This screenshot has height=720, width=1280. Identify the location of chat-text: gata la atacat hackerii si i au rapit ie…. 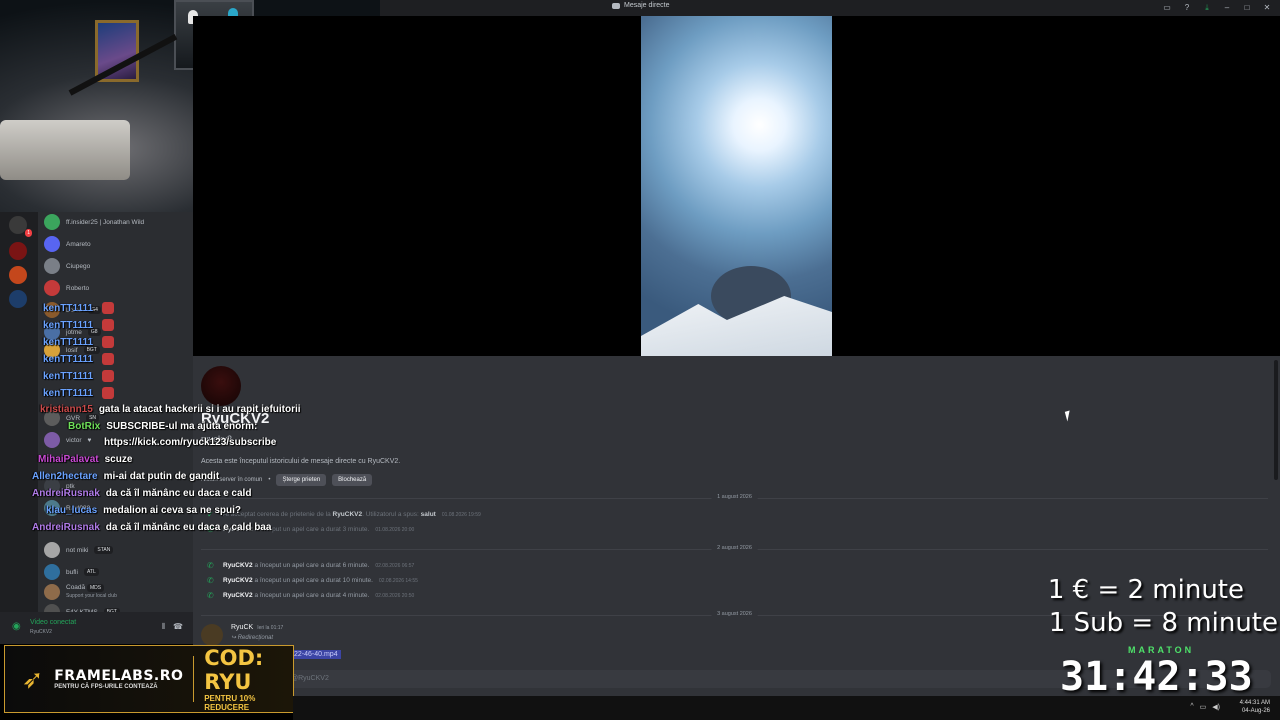
(199, 409).